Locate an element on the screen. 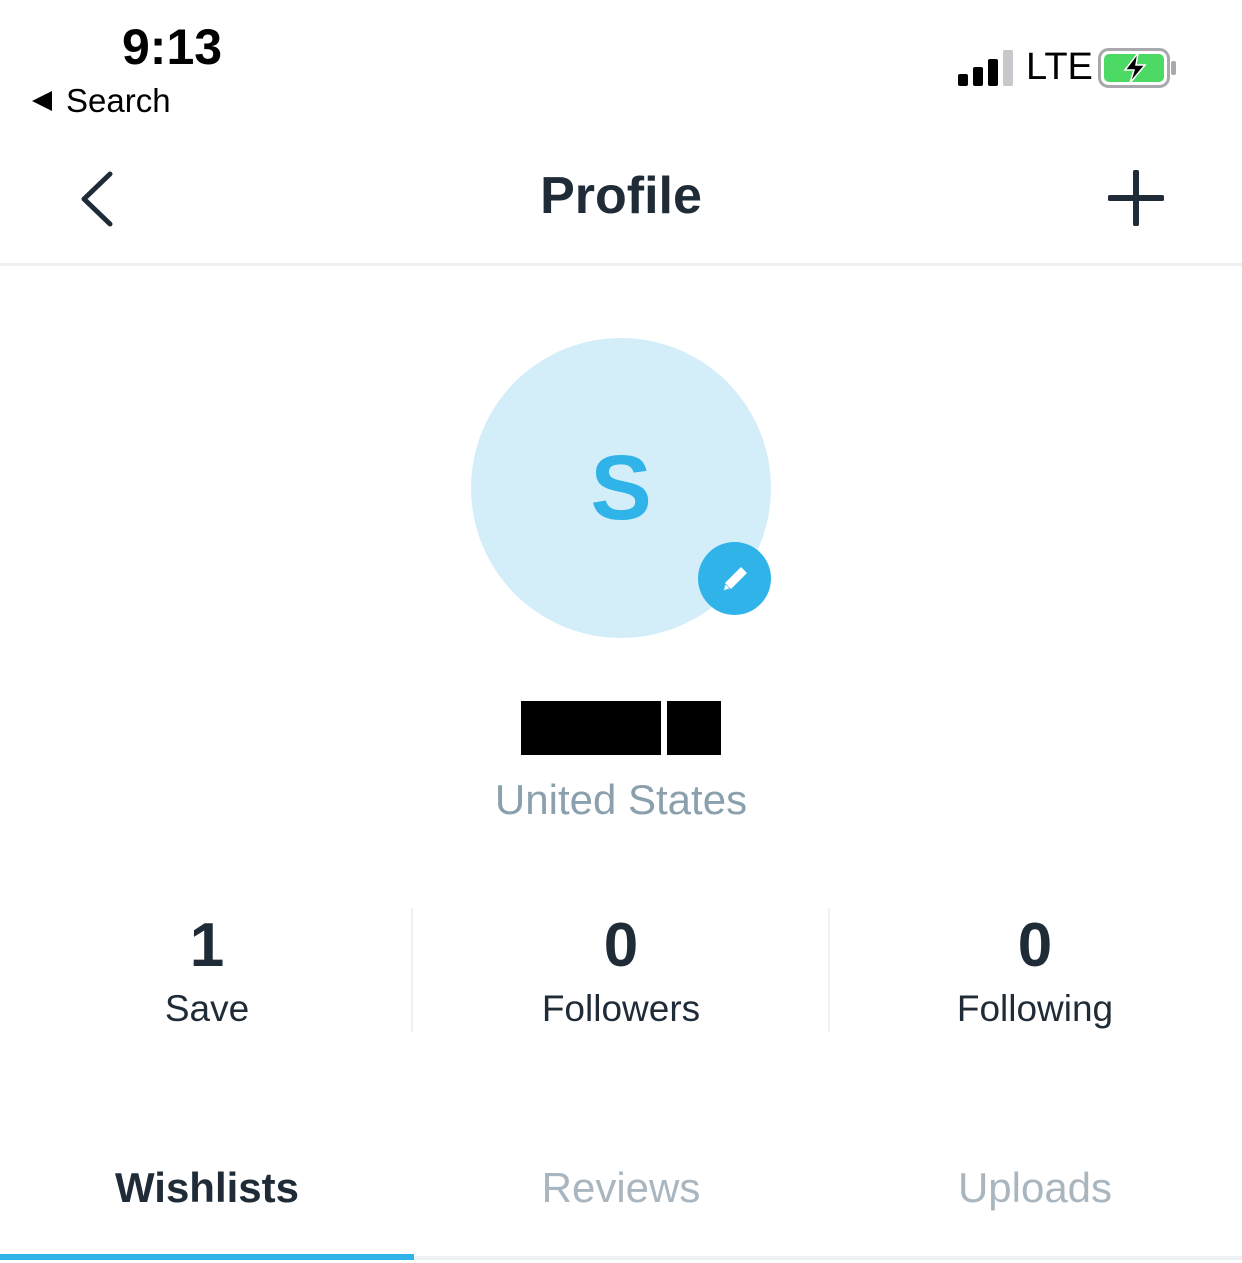 This screenshot has height=1263, width=1242. battery-charging-icon is located at coordinates (1137, 68).